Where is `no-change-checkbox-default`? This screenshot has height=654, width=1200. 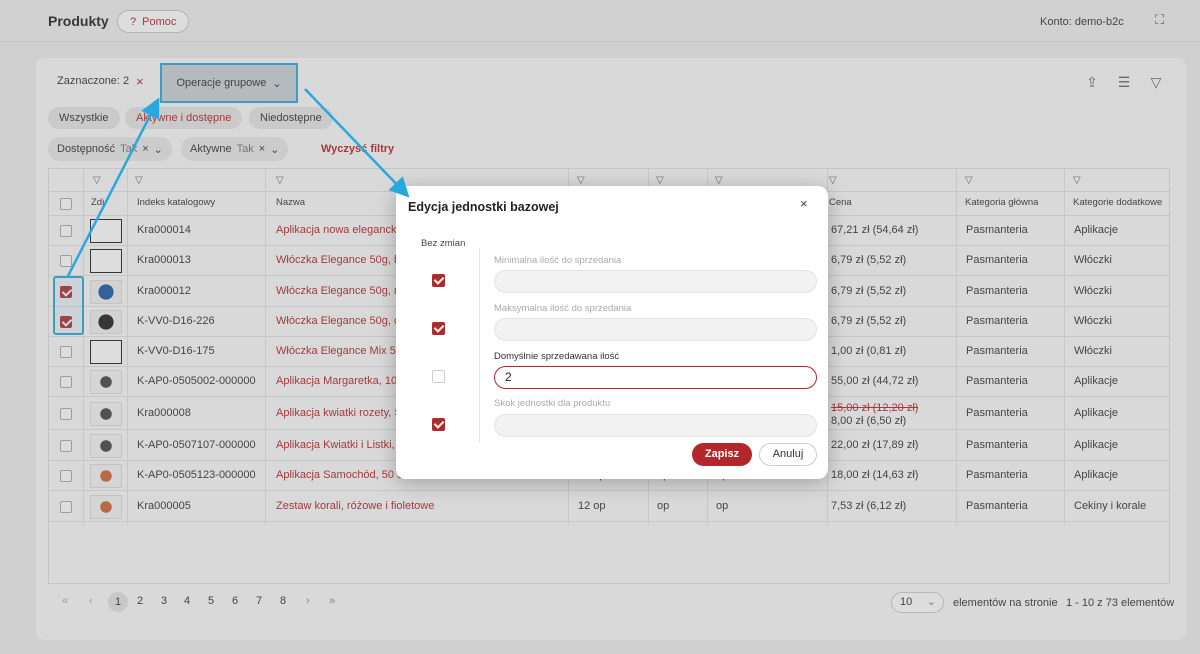
no-change-checkbox-default is located at coordinates (438, 376).